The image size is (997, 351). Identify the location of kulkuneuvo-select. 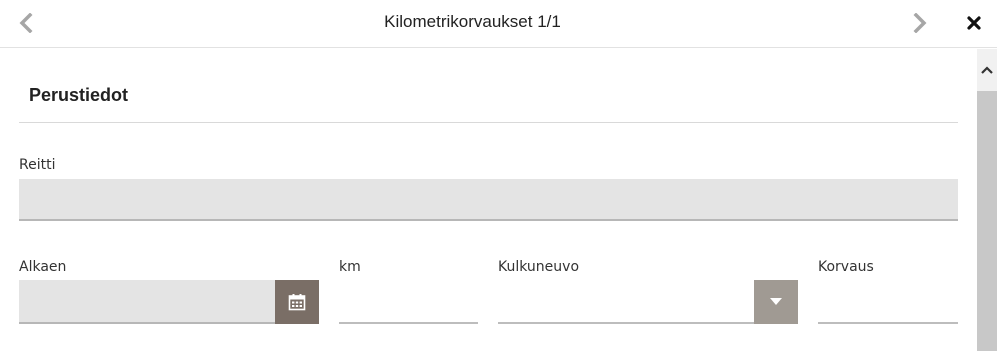
(626, 302).